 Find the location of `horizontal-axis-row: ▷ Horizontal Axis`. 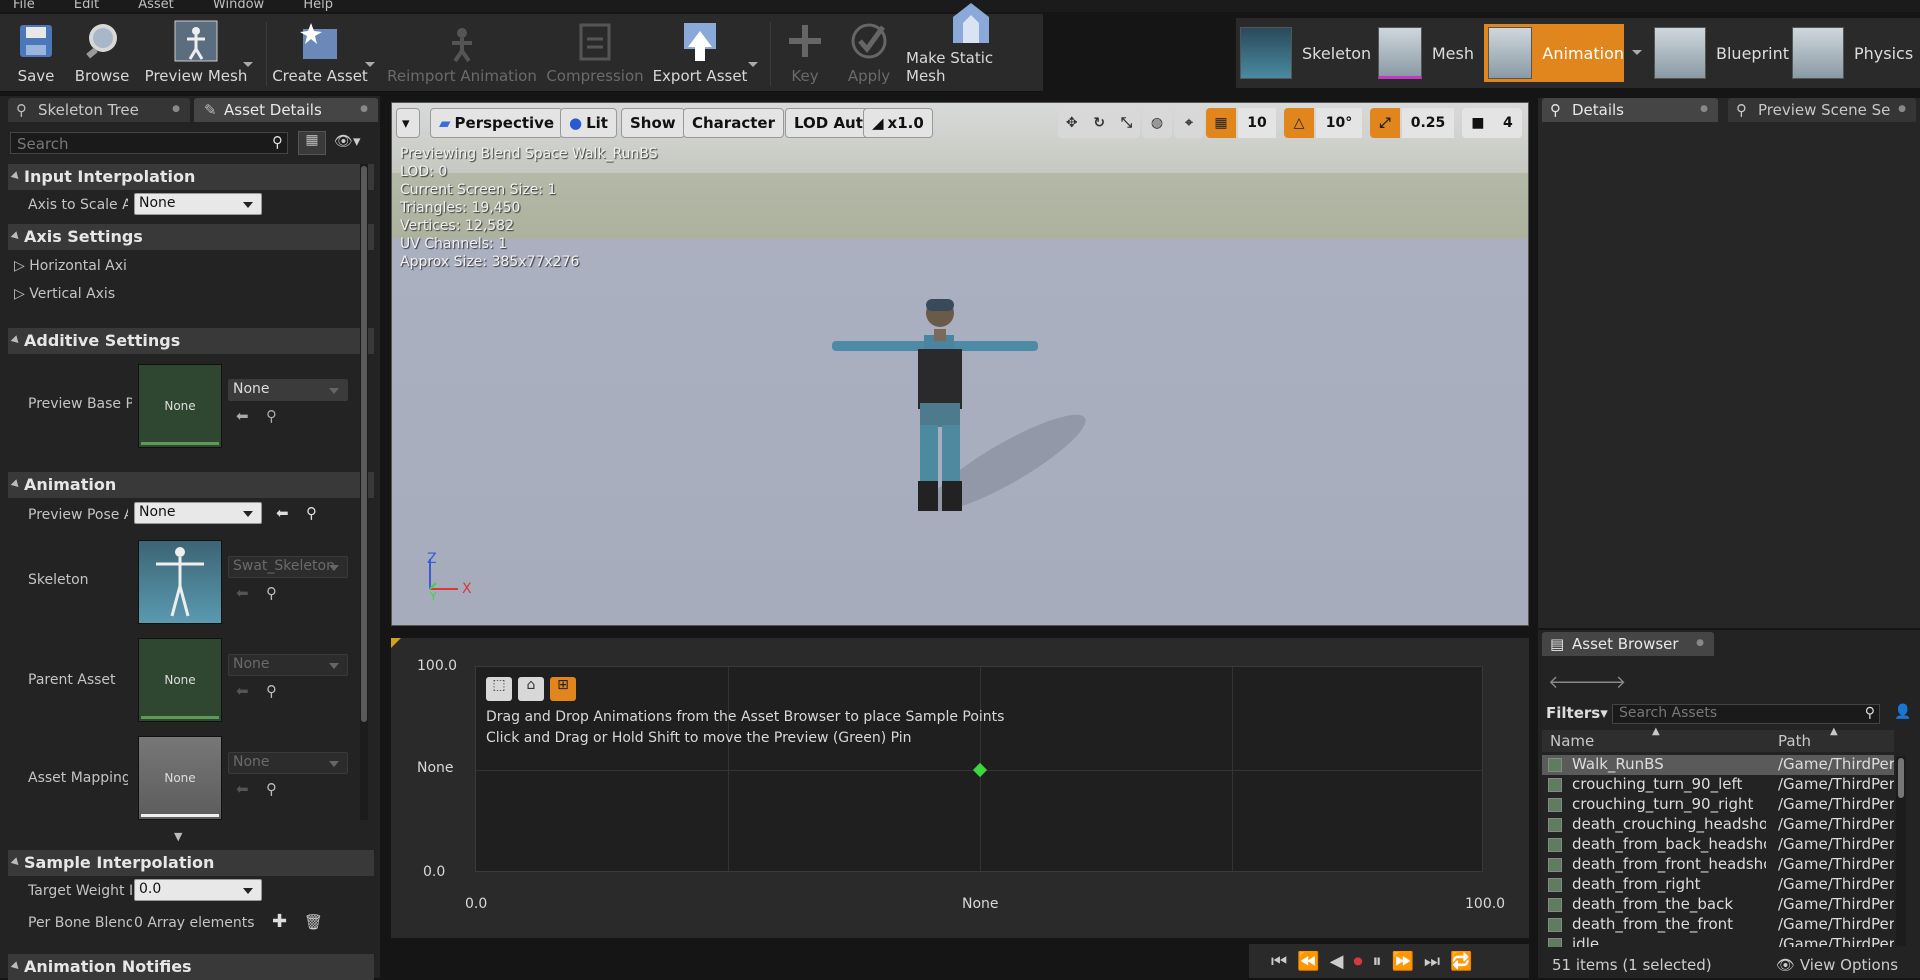

horizontal-axis-row: ▷ Horizontal Axis is located at coordinates (70, 266).